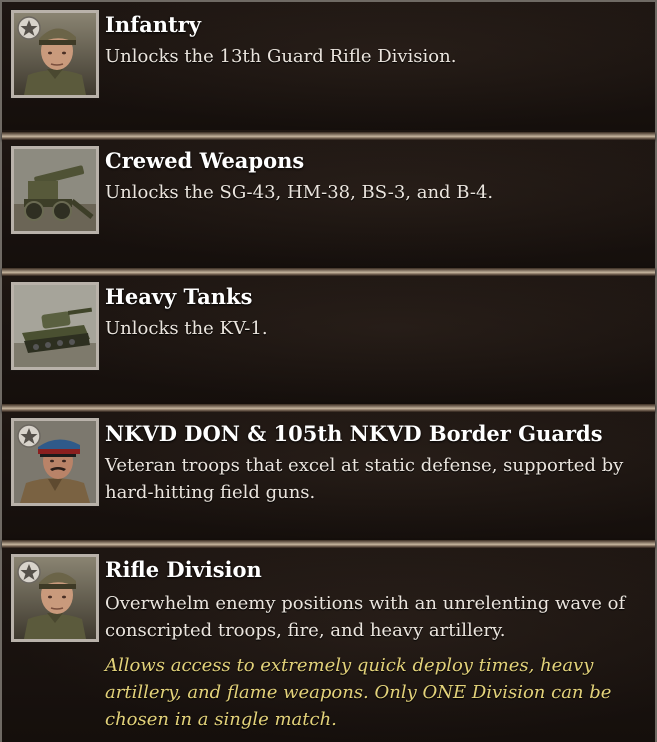 The width and height of the screenshot is (657, 742). I want to click on artillery-gun-icon, so click(55, 190).